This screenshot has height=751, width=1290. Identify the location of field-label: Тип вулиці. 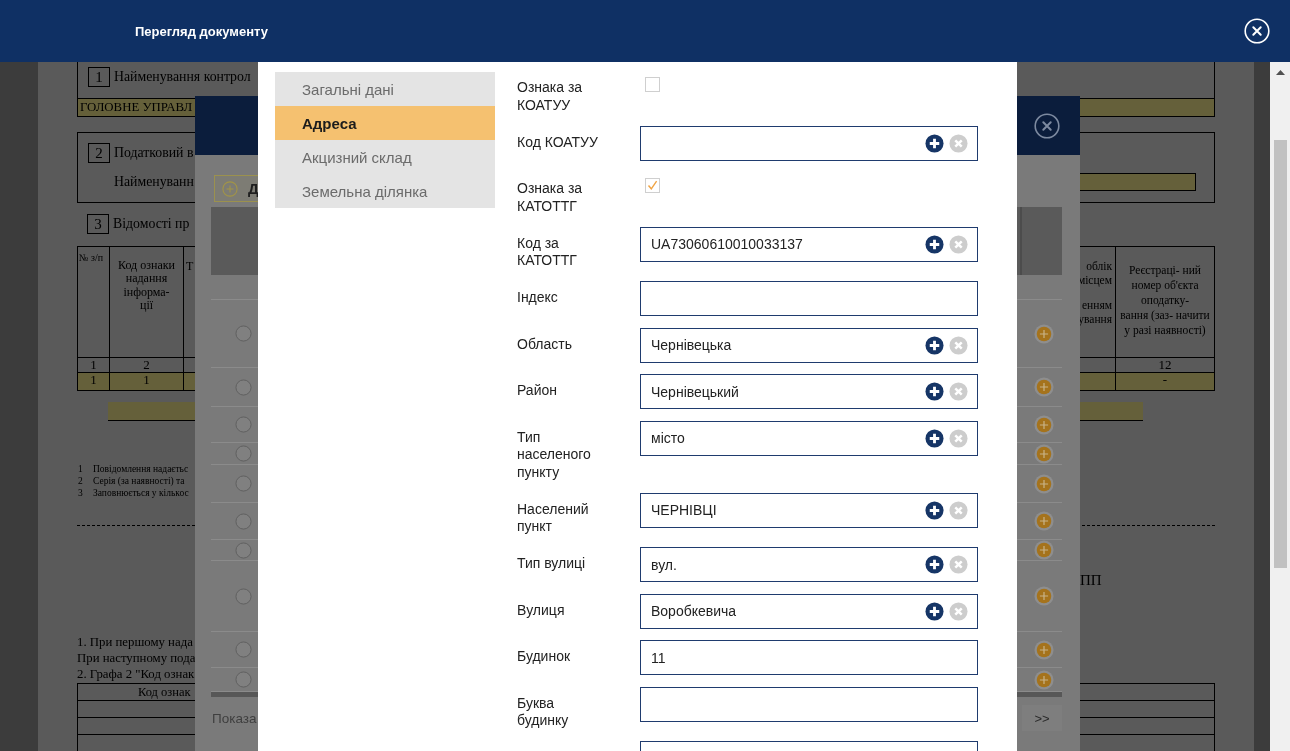
(552, 563).